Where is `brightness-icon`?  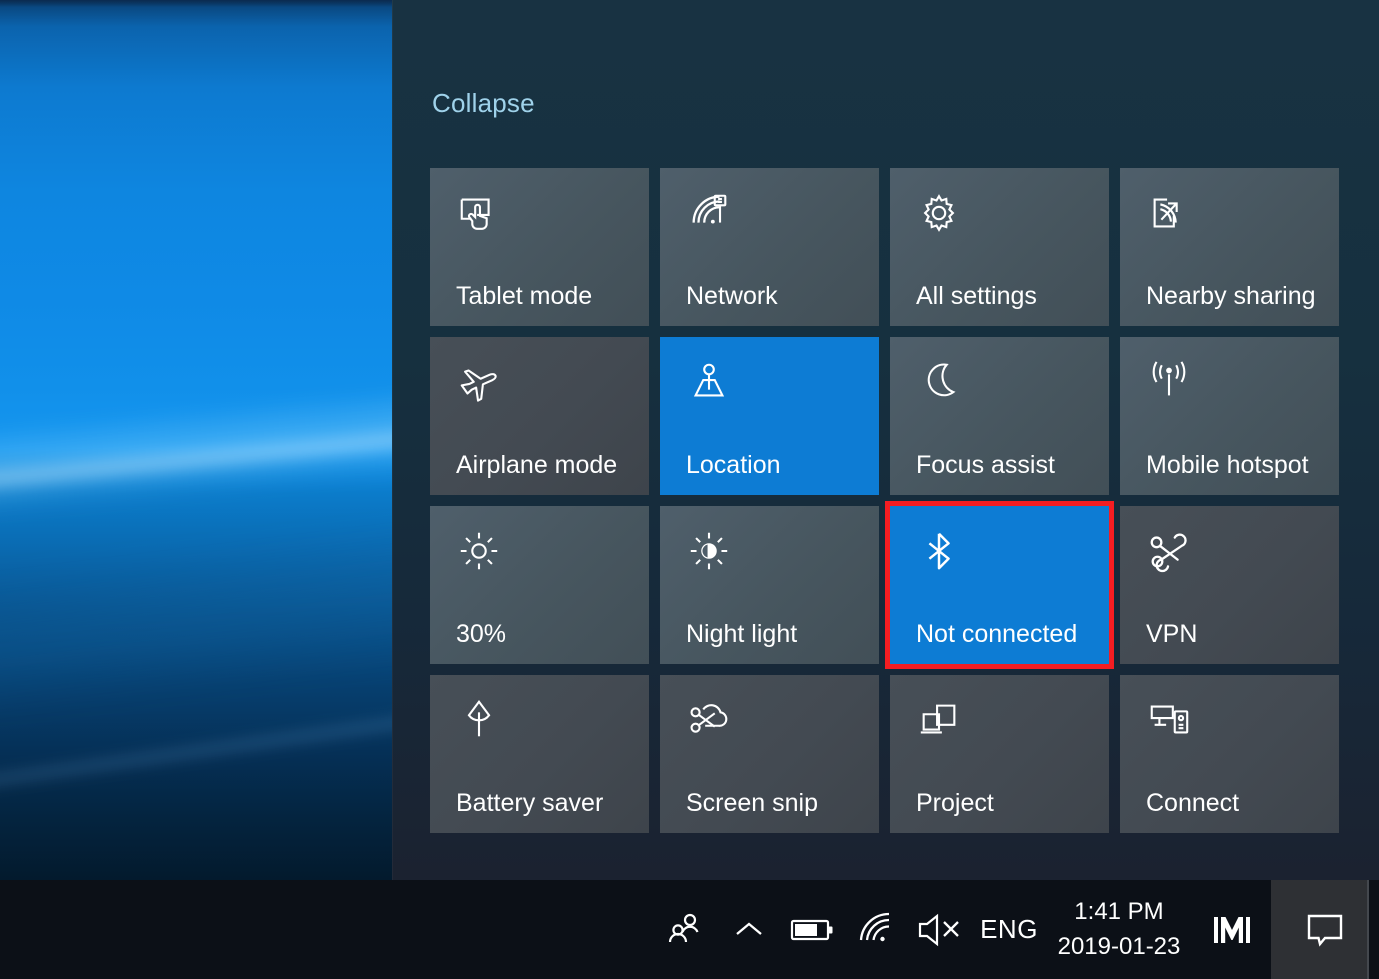 brightness-icon is located at coordinates (479, 551).